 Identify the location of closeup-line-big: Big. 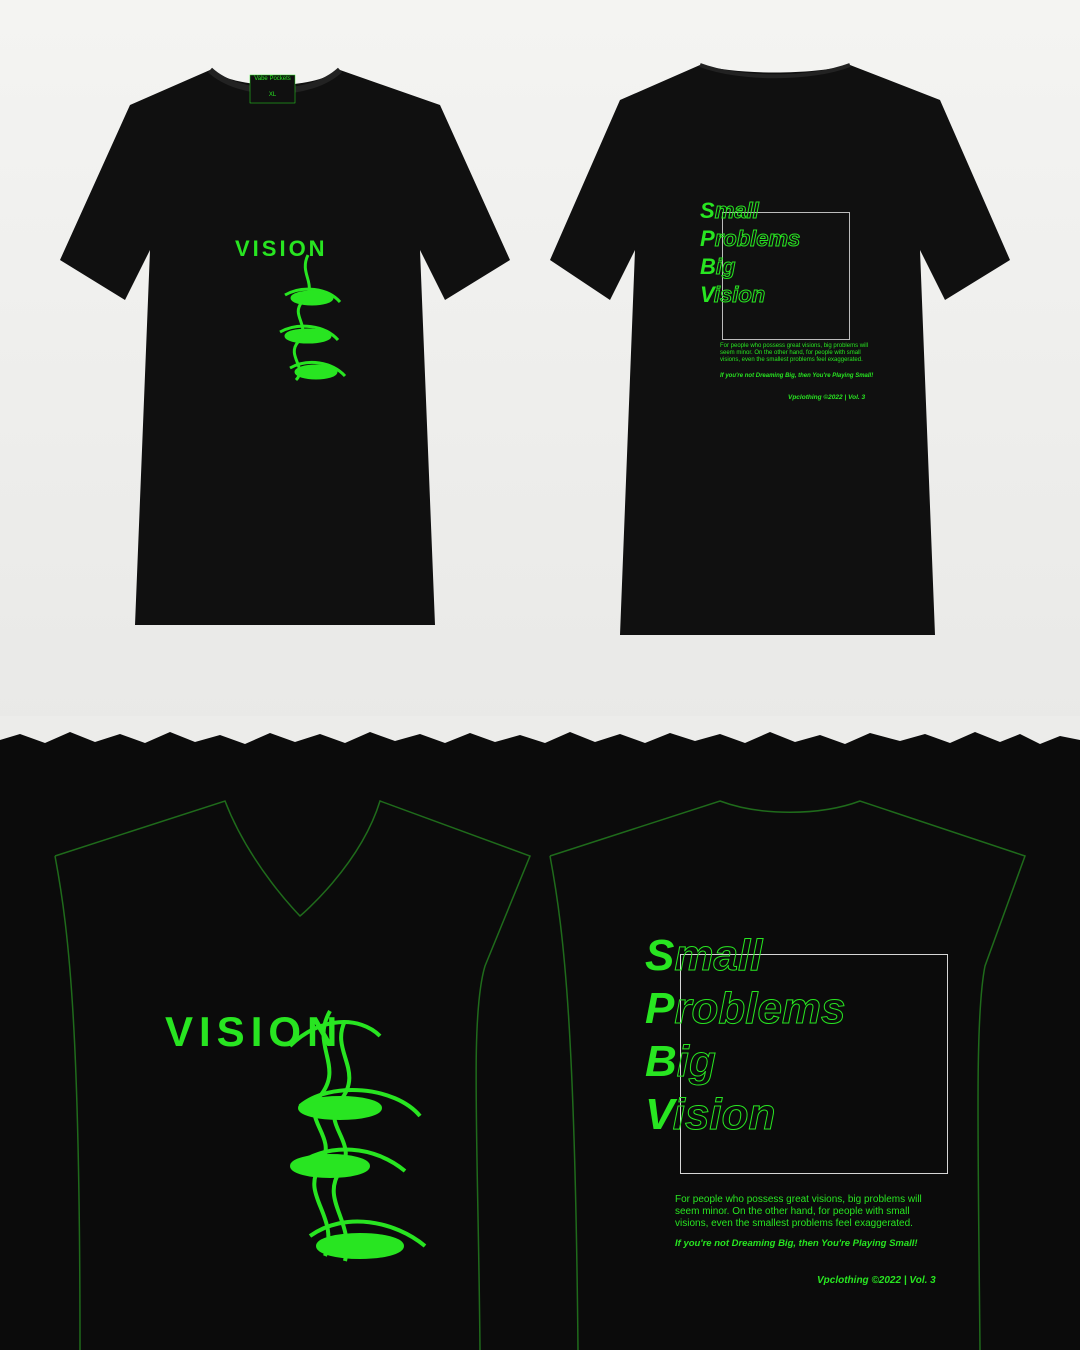
(680, 1062).